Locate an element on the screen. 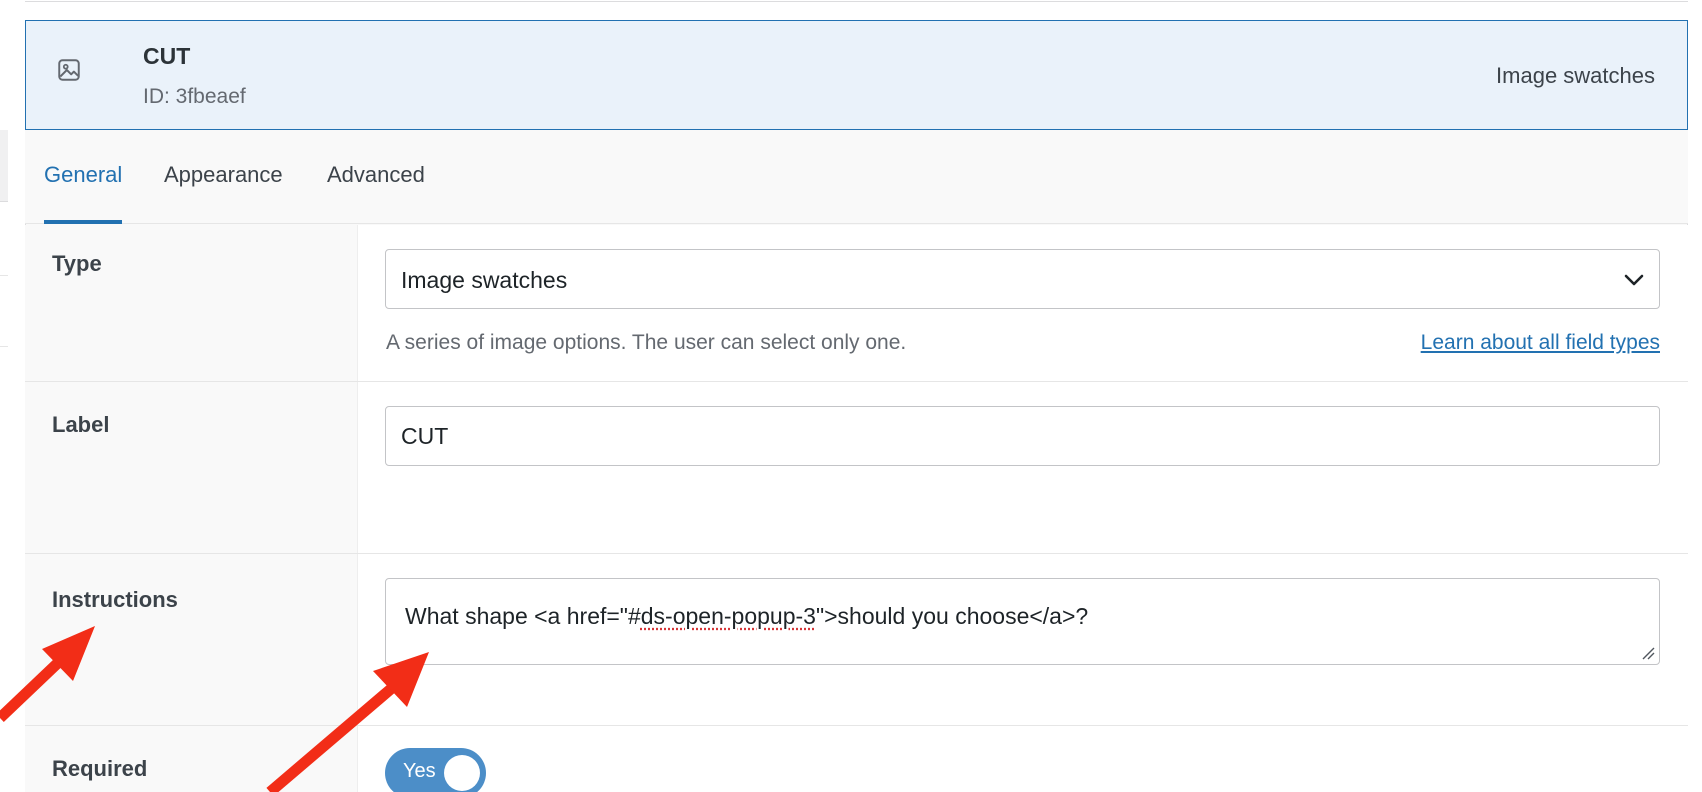  field-type-select-value: Image swatches is located at coordinates (484, 280).